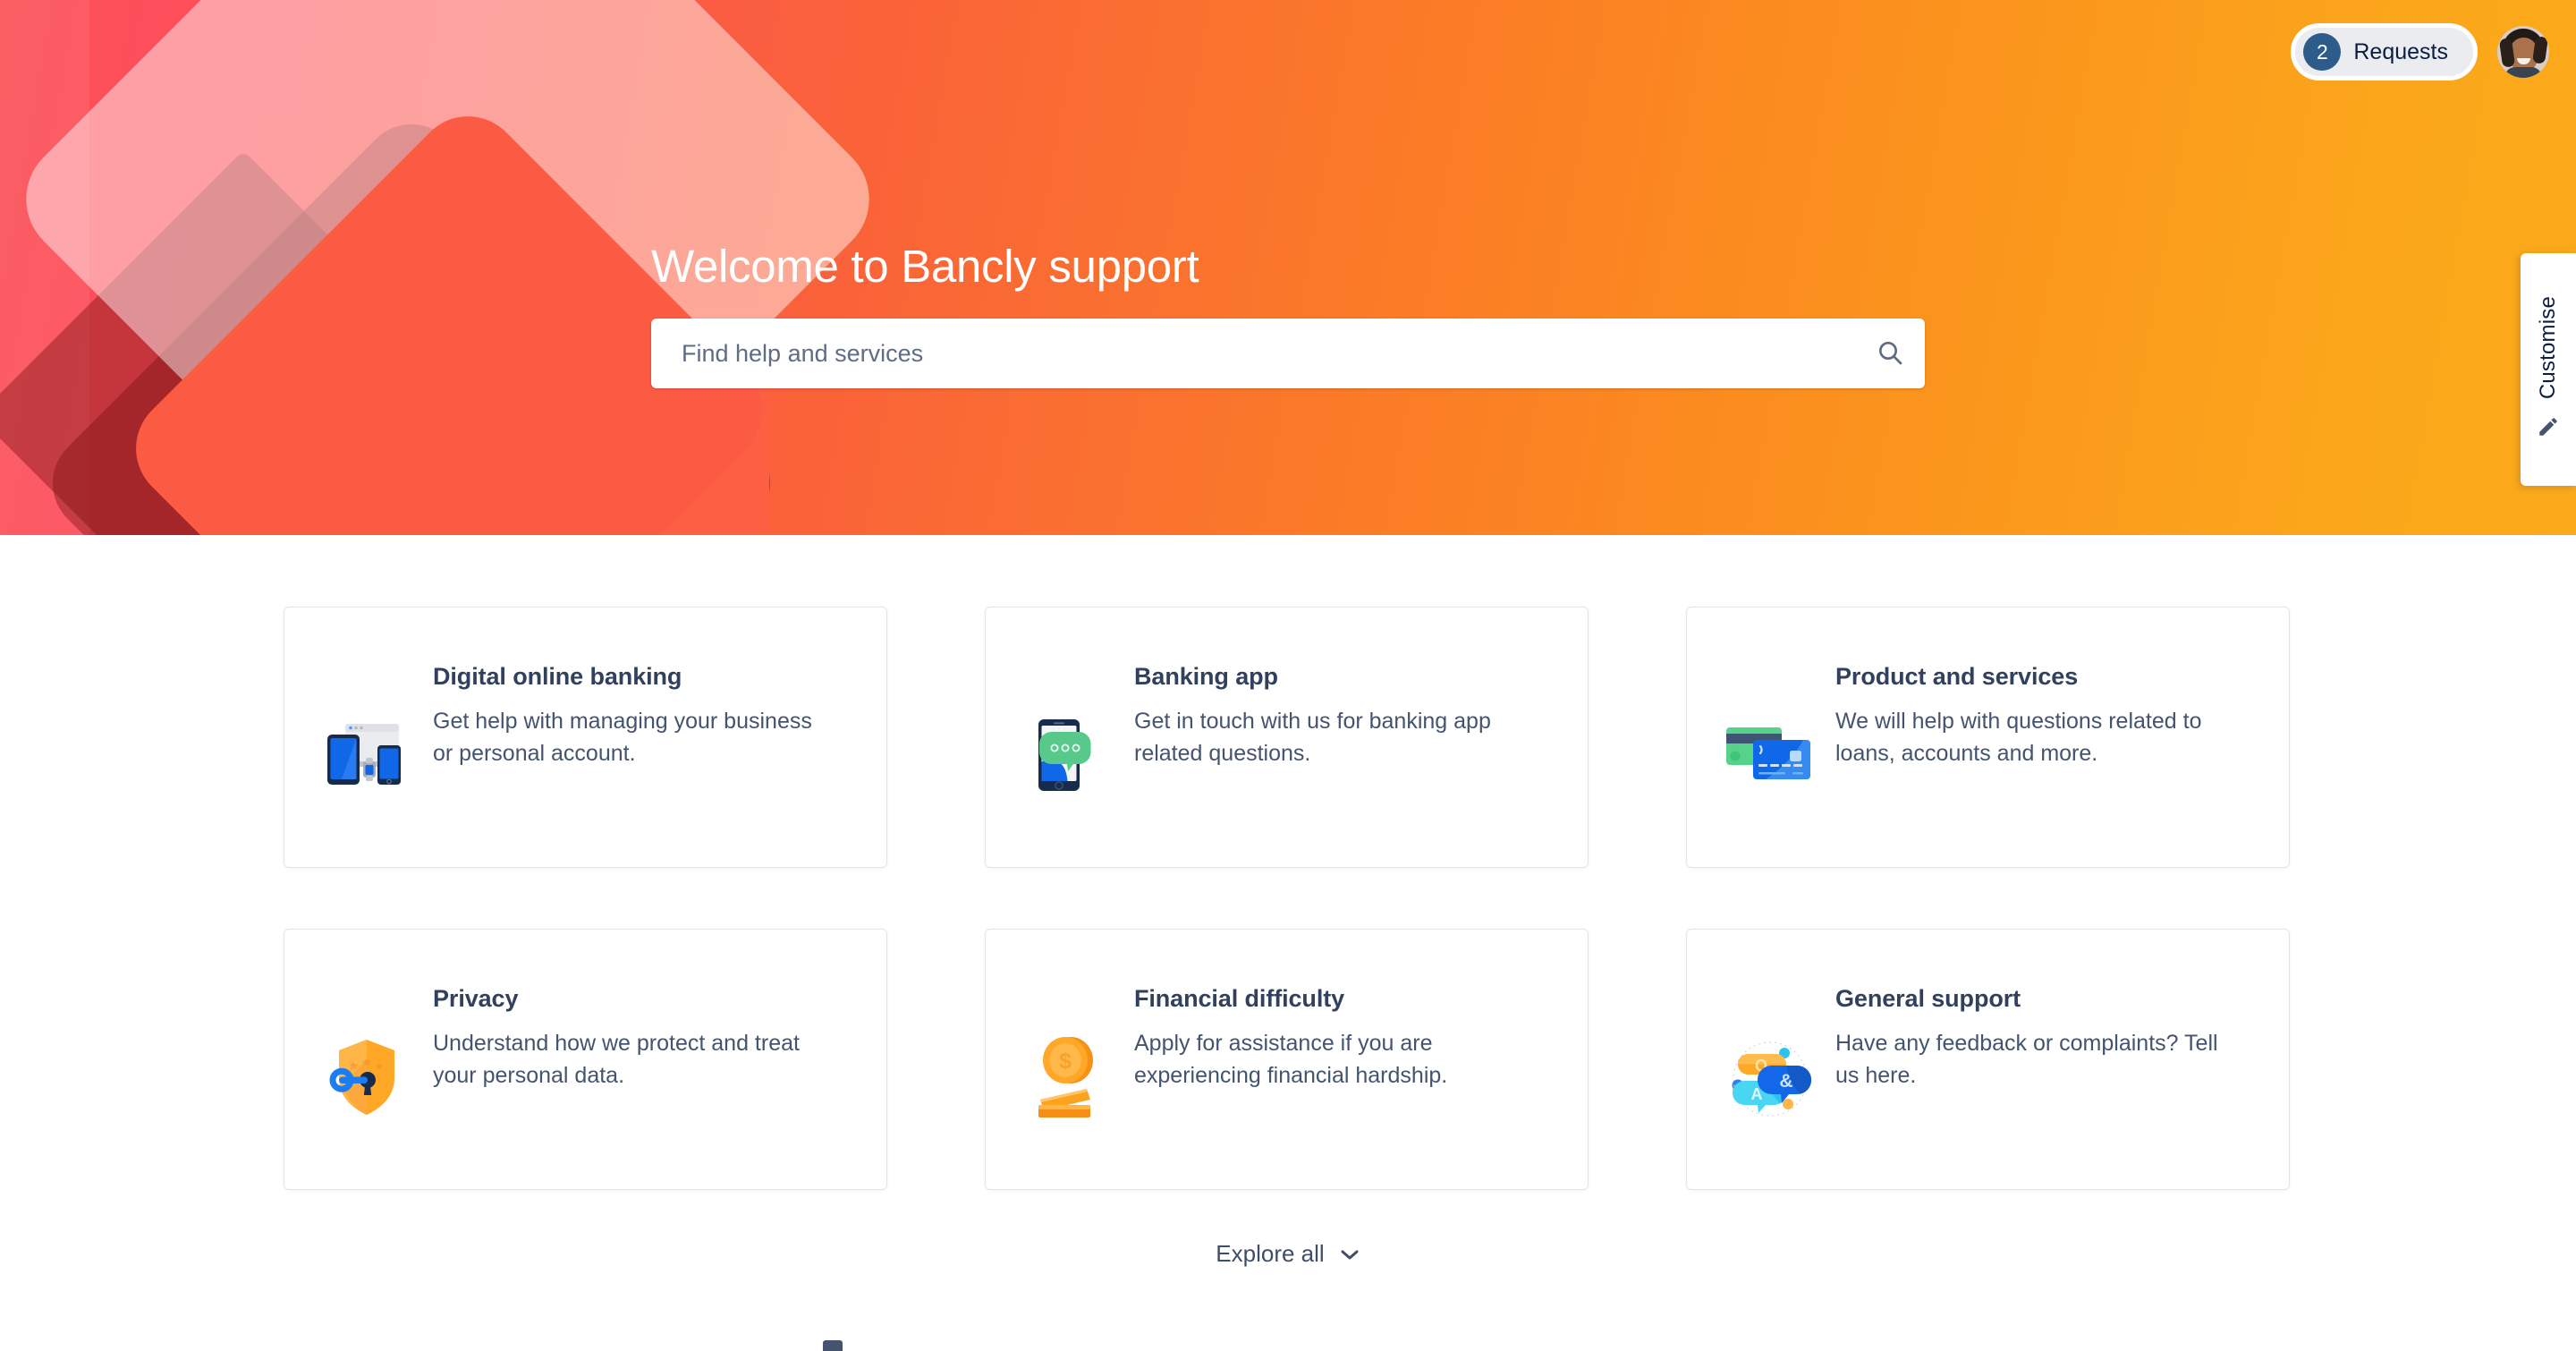 The width and height of the screenshot is (2576, 1351). What do you see at coordinates (2400, 51) in the screenshot?
I see `requests-label: Requests` at bounding box center [2400, 51].